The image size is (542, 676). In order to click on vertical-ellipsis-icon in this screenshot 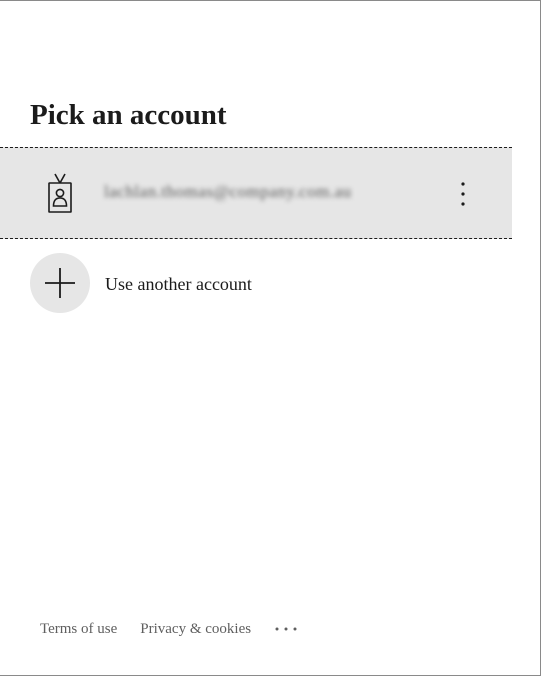, I will do `click(463, 194)`.